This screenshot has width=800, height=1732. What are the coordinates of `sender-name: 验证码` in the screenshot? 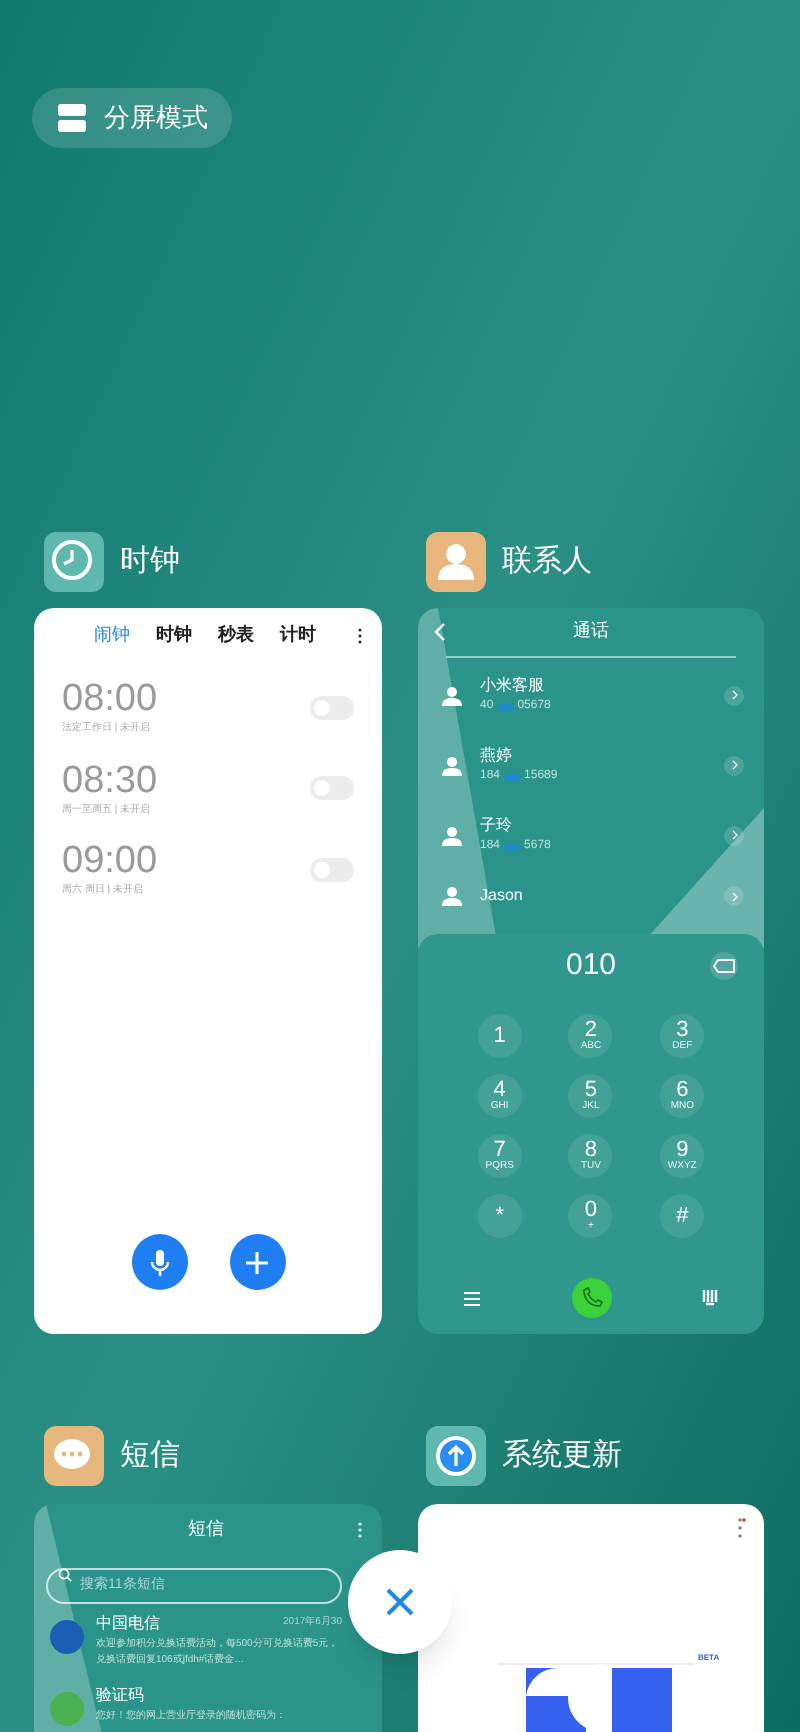 It's located at (120, 1696).